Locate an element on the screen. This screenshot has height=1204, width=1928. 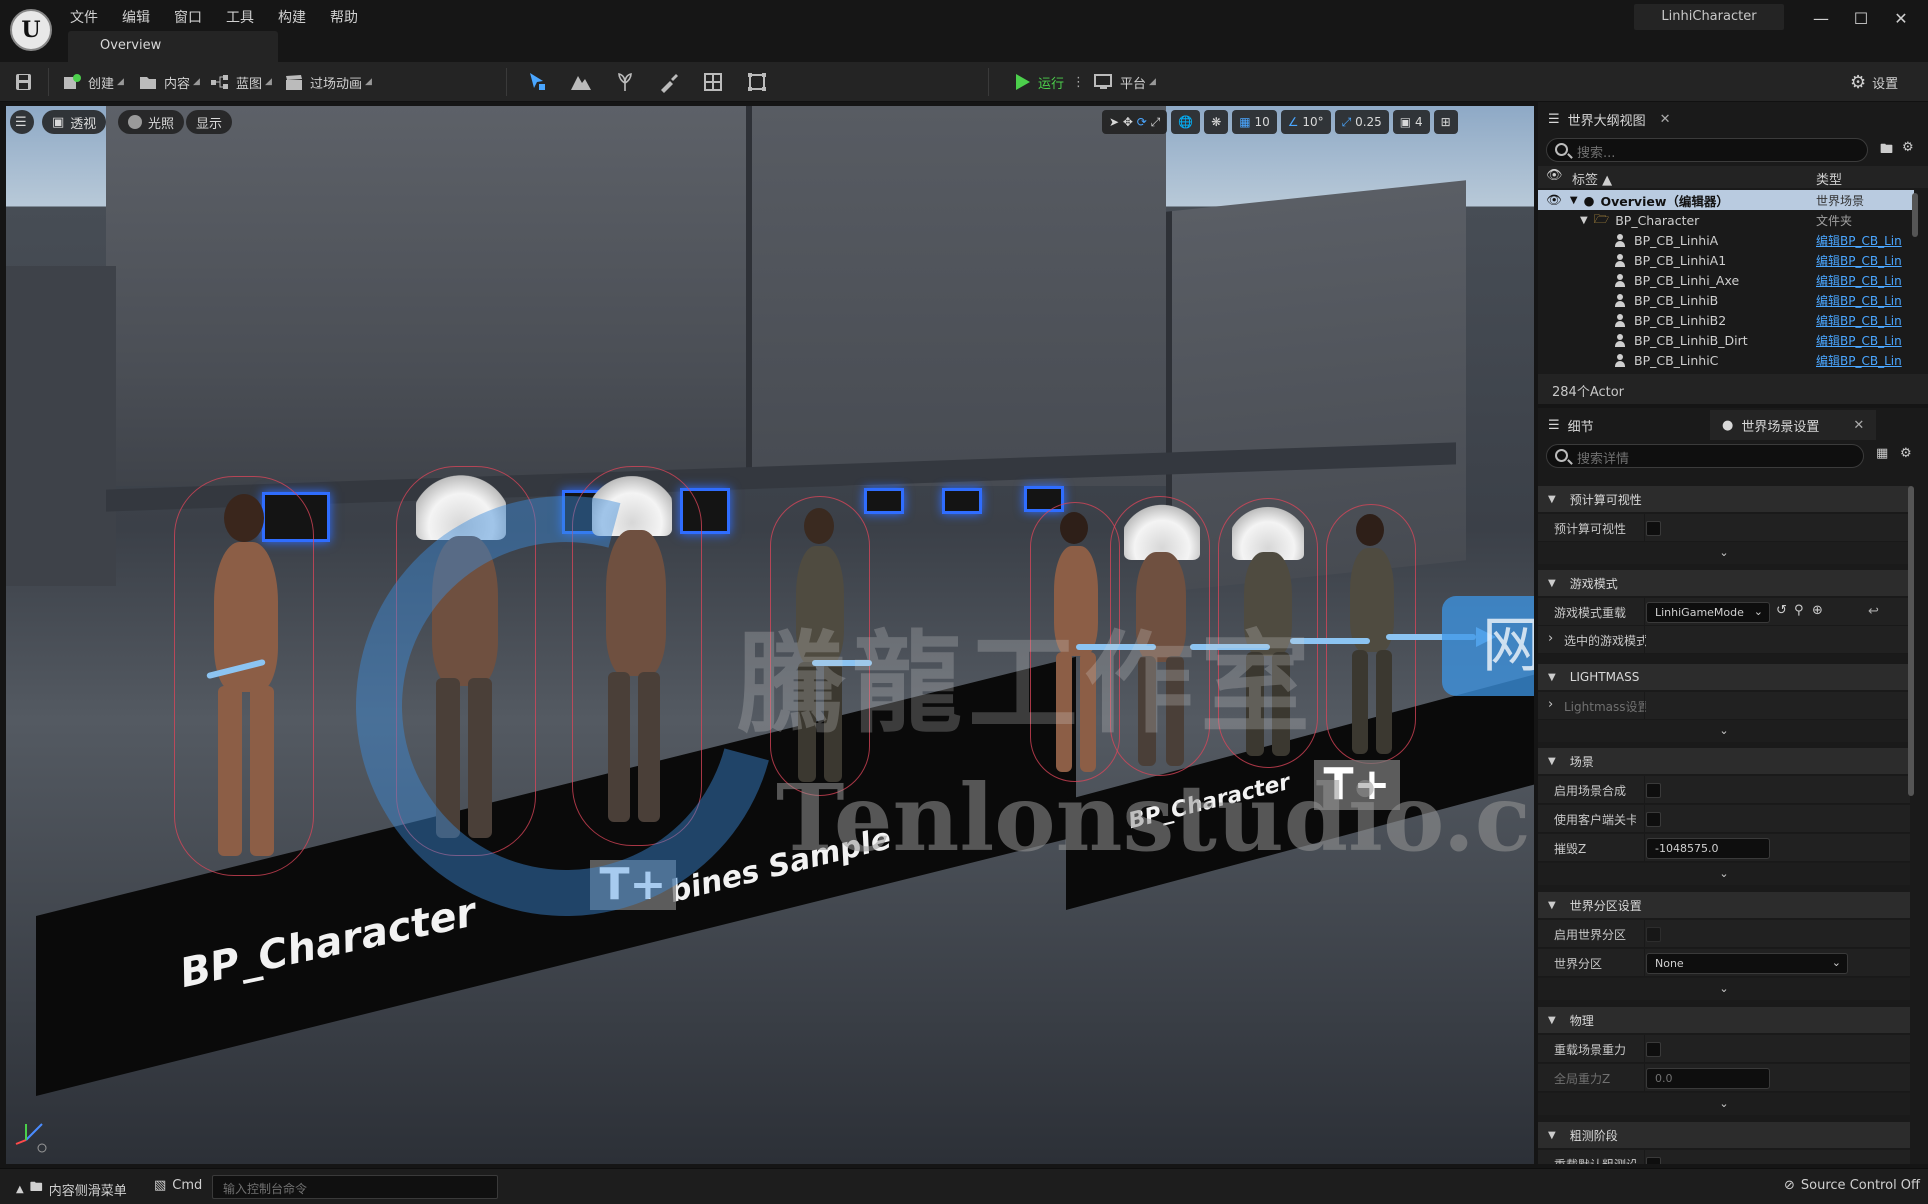
settings-button: ⚙ 设置 is located at coordinates (1874, 82).